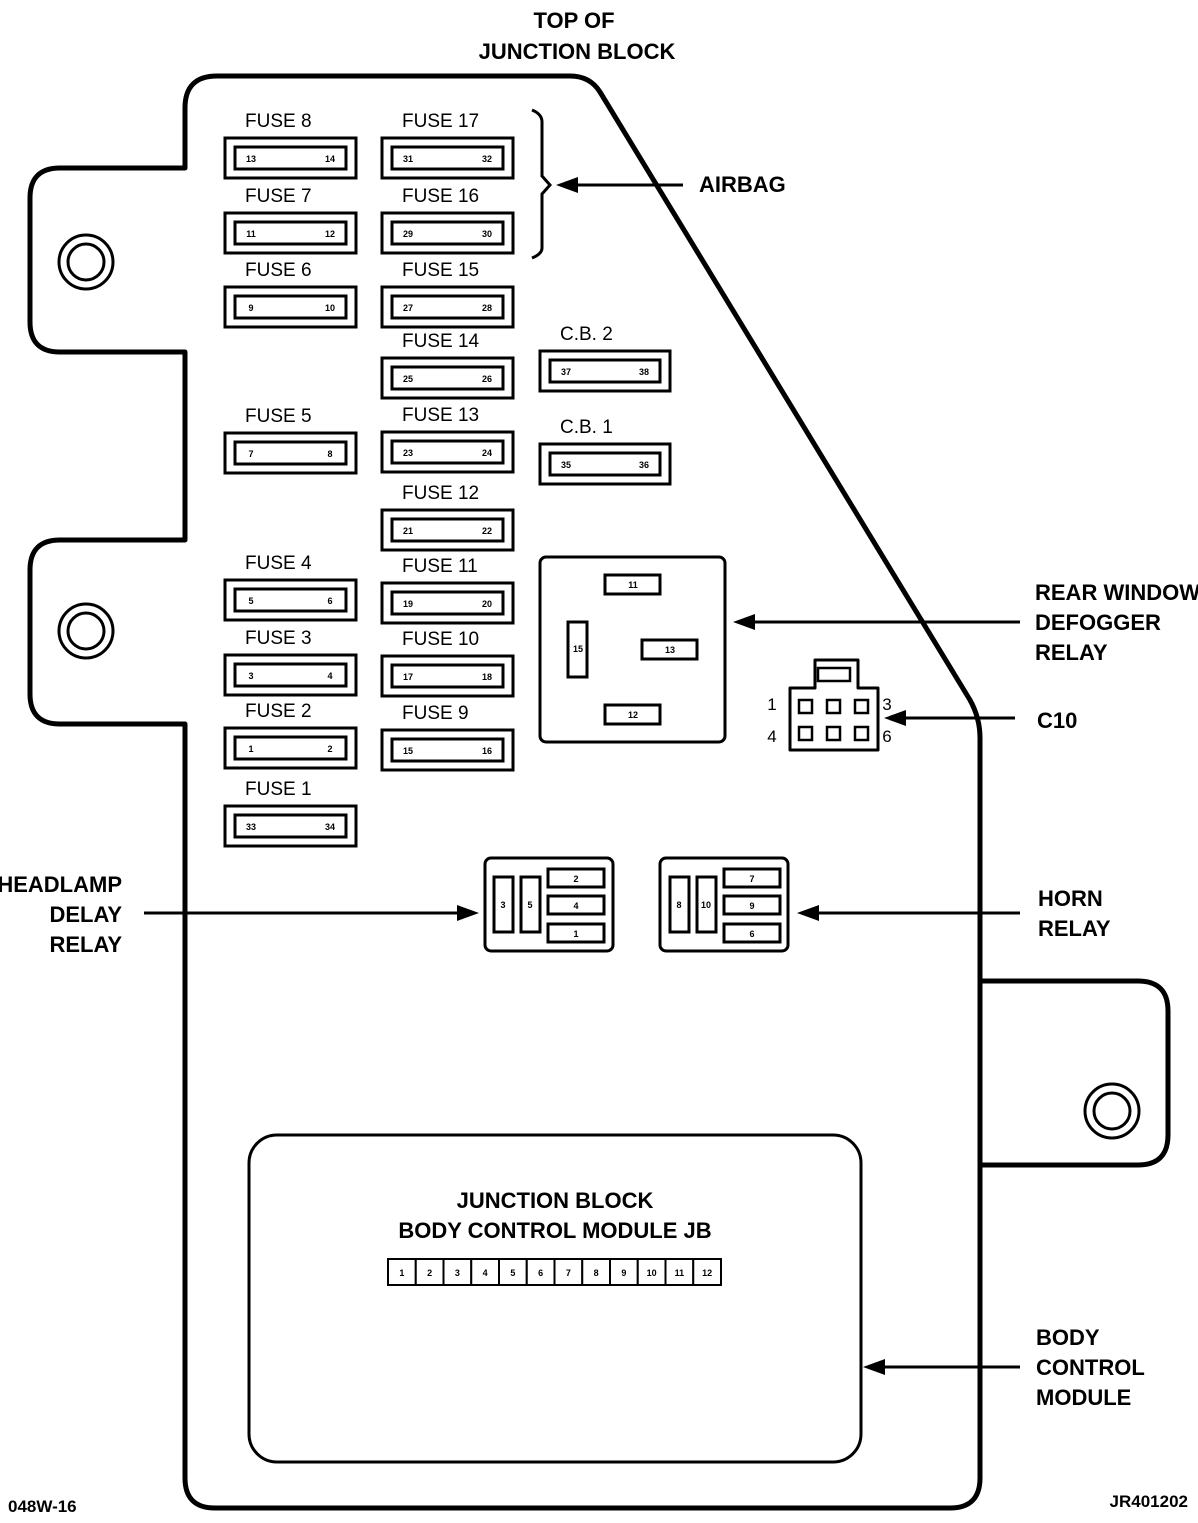 This screenshot has height=1523, width=1198. Describe the element at coordinates (447, 220) in the screenshot. I see `fuse-16: FUSE 16 29 30` at that location.